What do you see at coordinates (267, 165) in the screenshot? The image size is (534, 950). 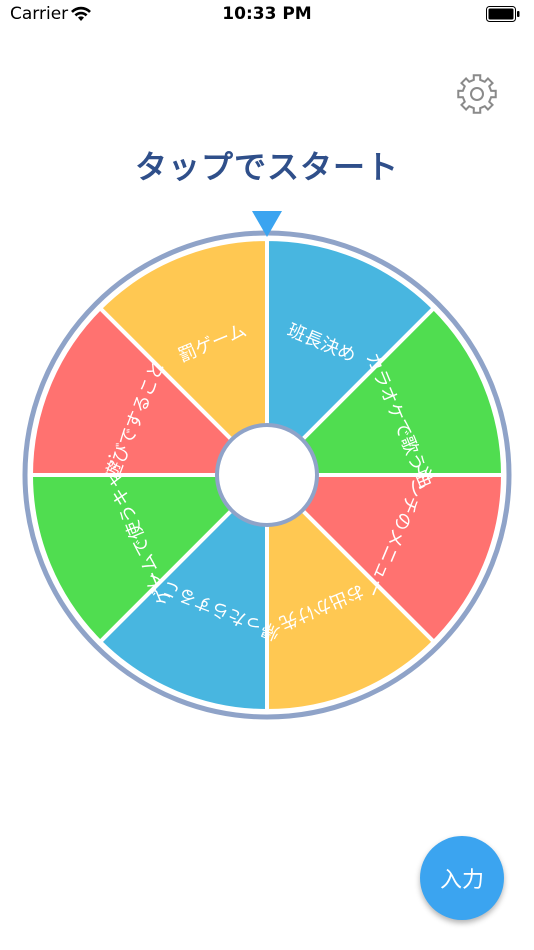 I see `page-title: タップでスタート` at bounding box center [267, 165].